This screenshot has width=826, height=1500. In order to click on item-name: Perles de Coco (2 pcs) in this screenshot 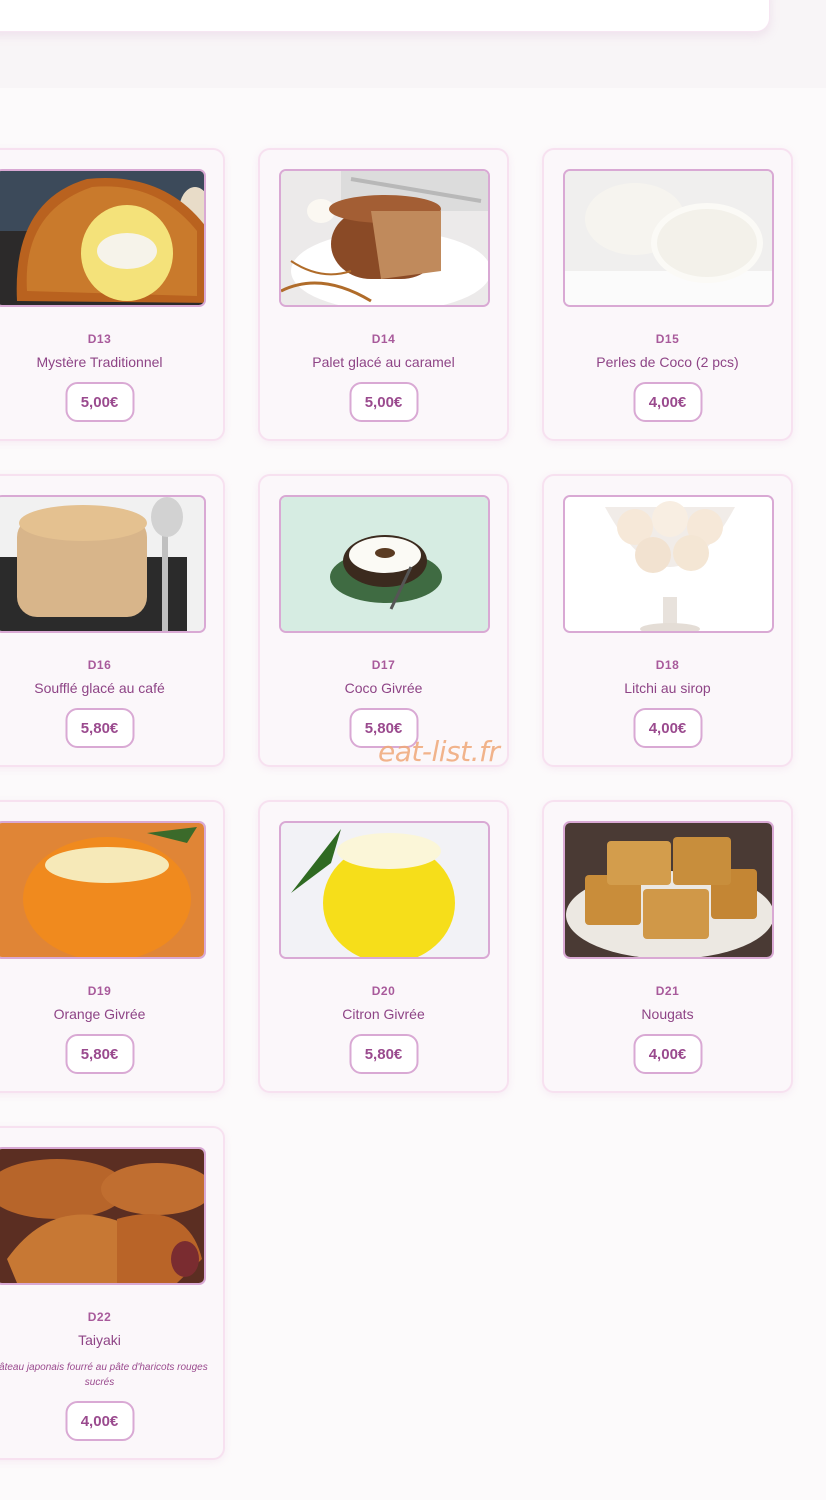, I will do `click(667, 362)`.